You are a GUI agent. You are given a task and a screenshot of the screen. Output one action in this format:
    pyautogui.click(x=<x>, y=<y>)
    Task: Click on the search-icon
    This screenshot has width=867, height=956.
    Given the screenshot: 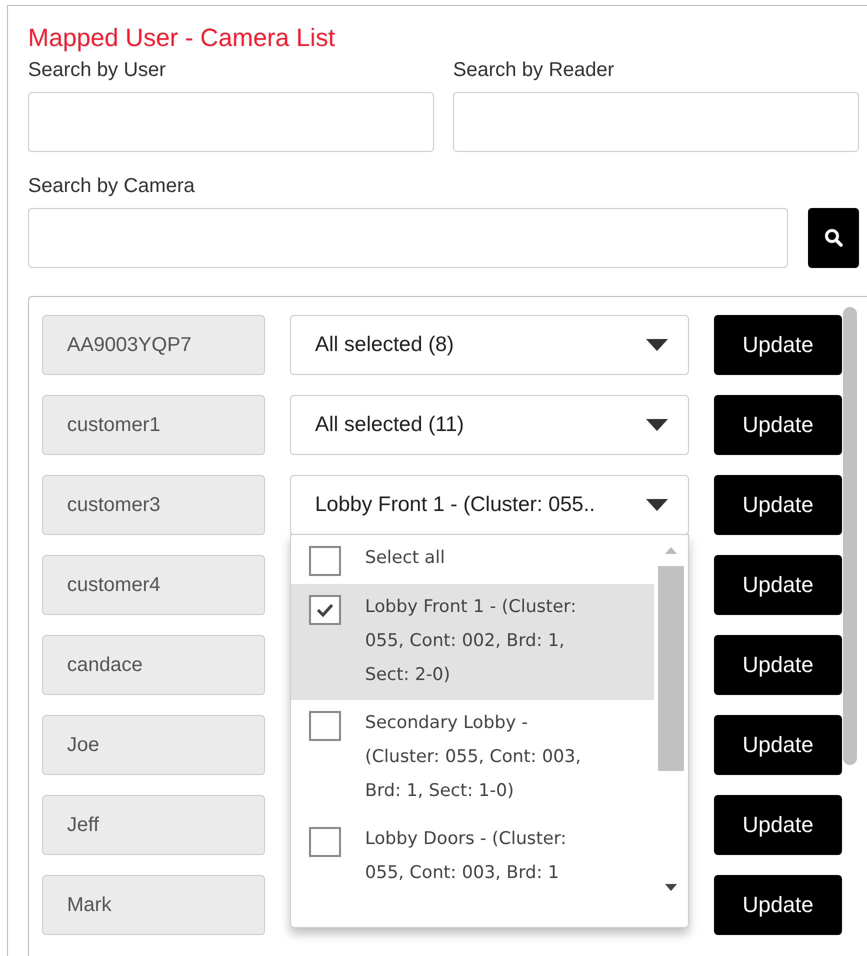 What is the action you would take?
    pyautogui.click(x=834, y=238)
    